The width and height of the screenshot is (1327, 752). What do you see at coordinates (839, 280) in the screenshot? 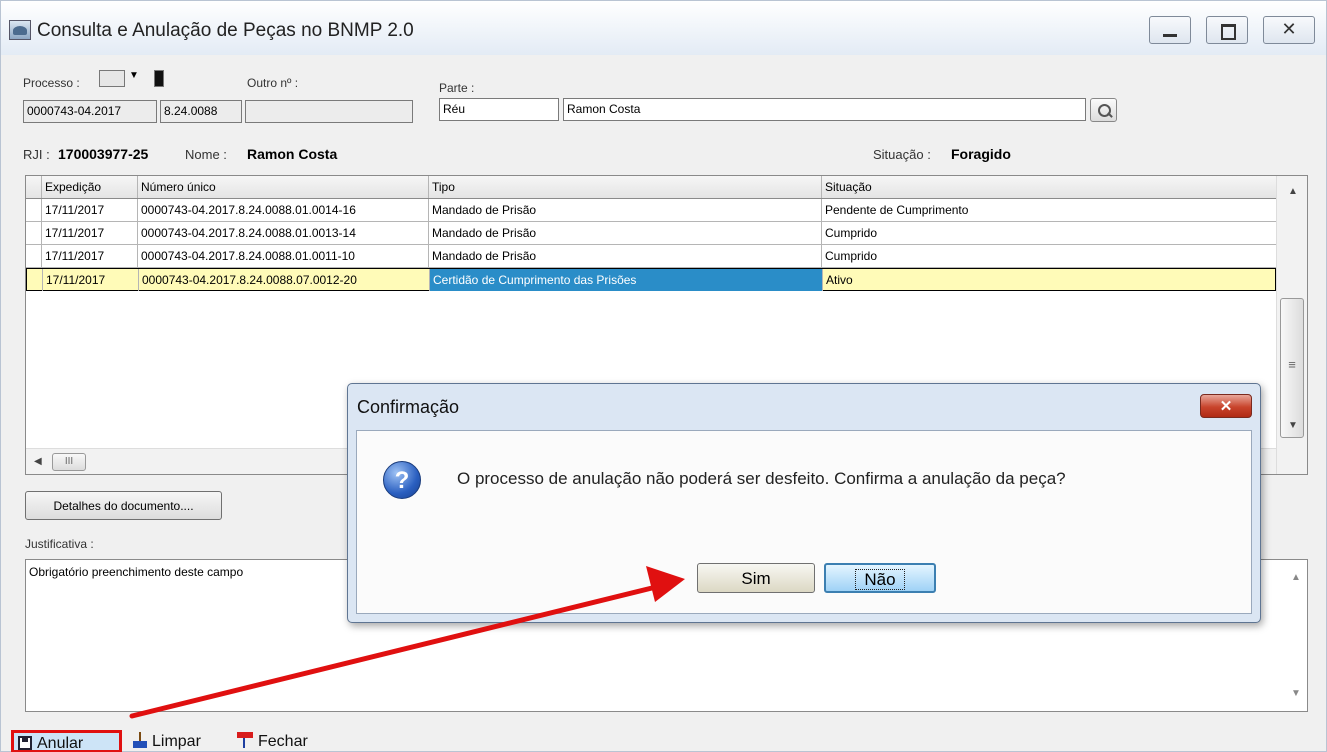
I see `table-cell: Ativo` at bounding box center [839, 280].